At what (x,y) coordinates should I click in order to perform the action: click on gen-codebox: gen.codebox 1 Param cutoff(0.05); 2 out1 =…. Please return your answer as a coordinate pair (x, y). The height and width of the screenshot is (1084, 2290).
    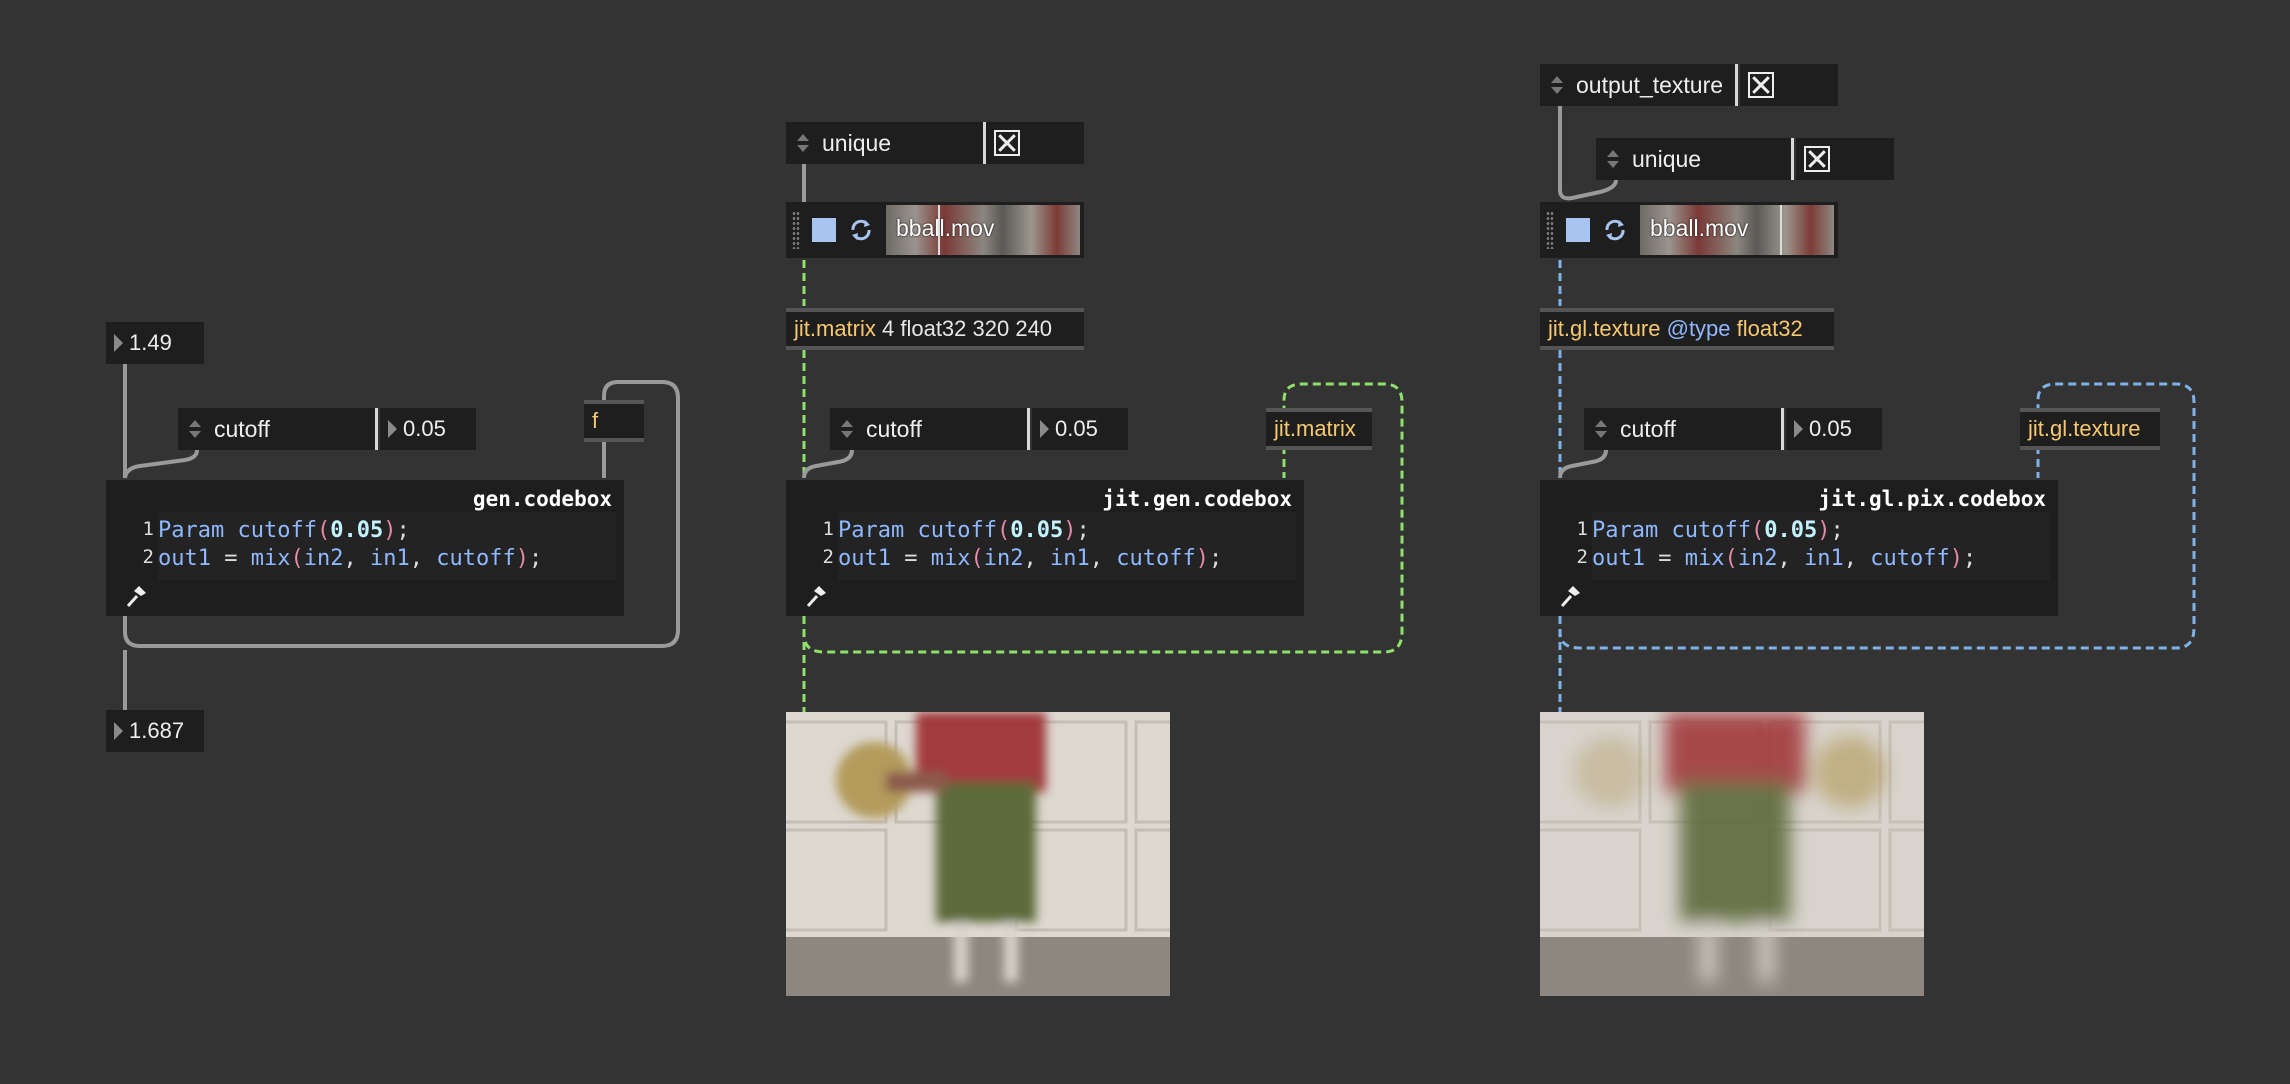
    Looking at the image, I should click on (365, 548).